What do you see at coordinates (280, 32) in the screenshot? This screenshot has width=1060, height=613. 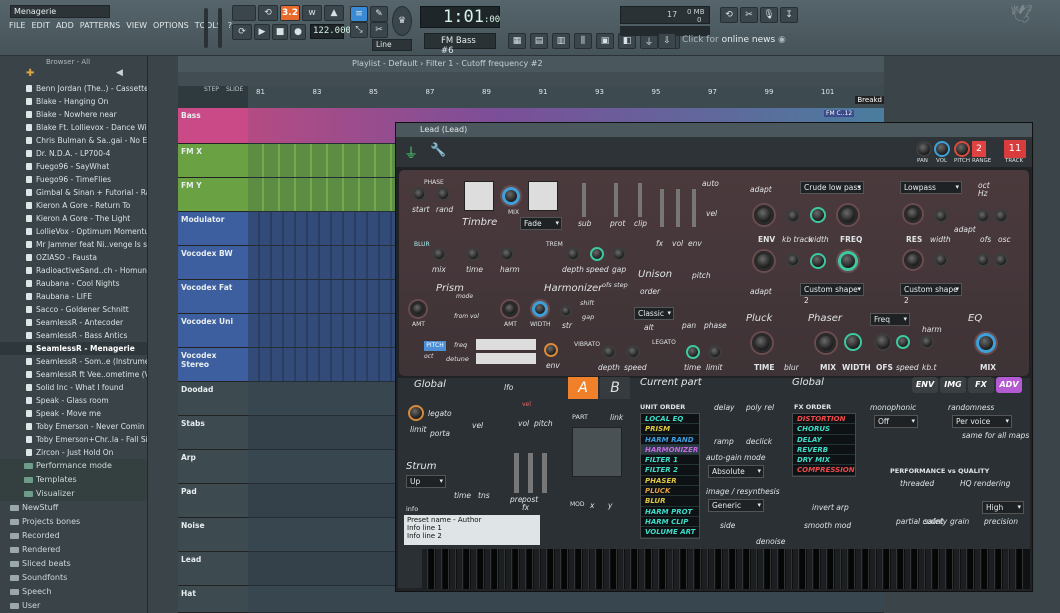 I see `stop-button: ■` at bounding box center [280, 32].